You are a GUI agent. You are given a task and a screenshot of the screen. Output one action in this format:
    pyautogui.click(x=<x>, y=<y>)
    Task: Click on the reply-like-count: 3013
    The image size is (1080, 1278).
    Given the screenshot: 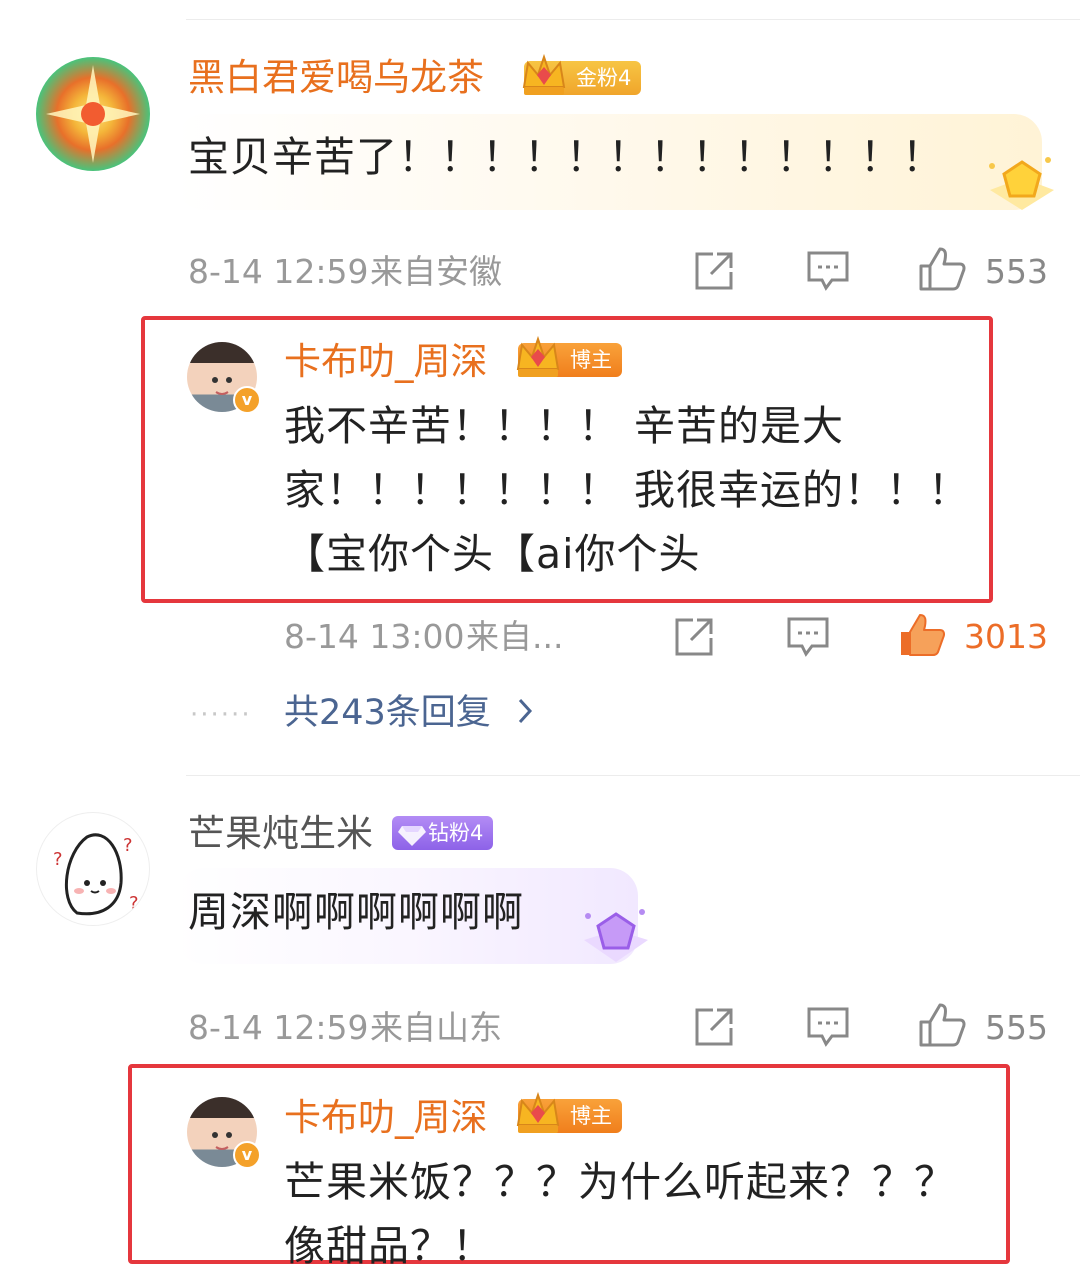 What is the action you would take?
    pyautogui.click(x=1006, y=636)
    